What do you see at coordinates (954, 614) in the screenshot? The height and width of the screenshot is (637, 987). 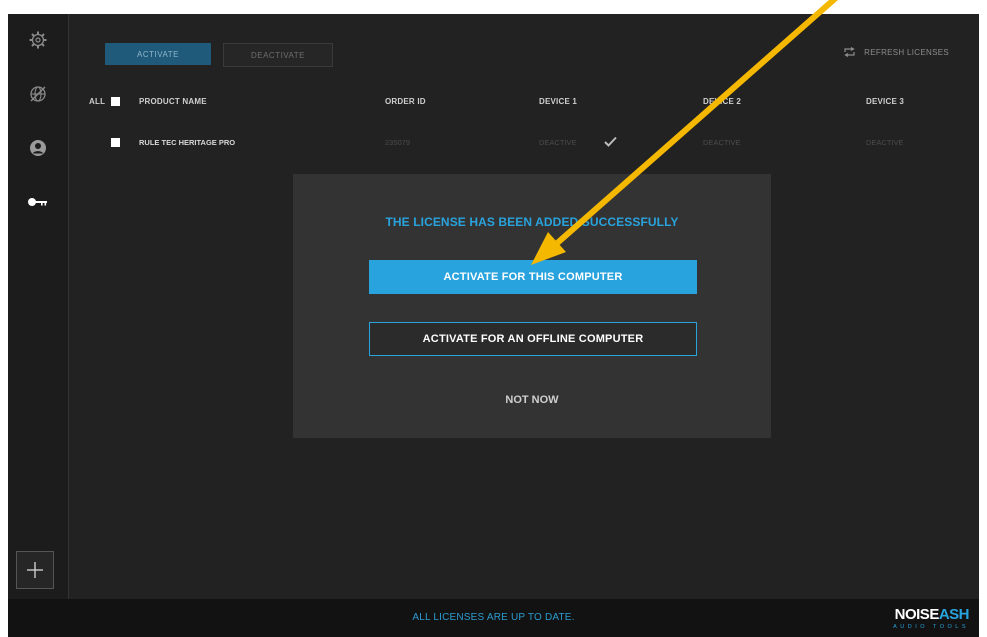 I see `logo-text-ash: ASH` at bounding box center [954, 614].